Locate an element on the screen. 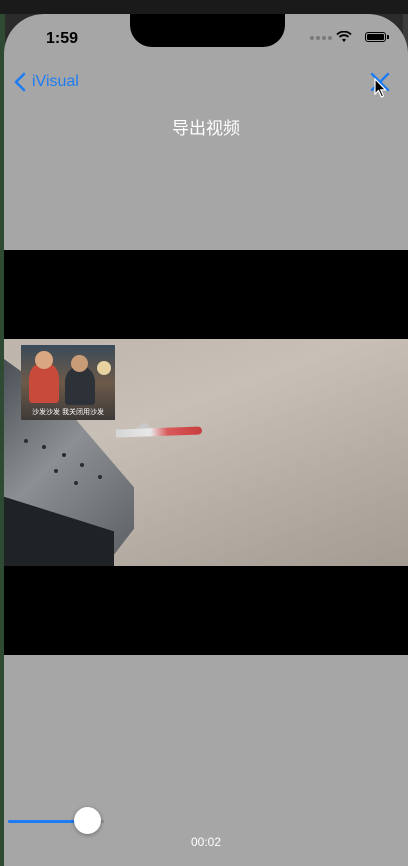  pip-face-left is located at coordinates (44, 360).